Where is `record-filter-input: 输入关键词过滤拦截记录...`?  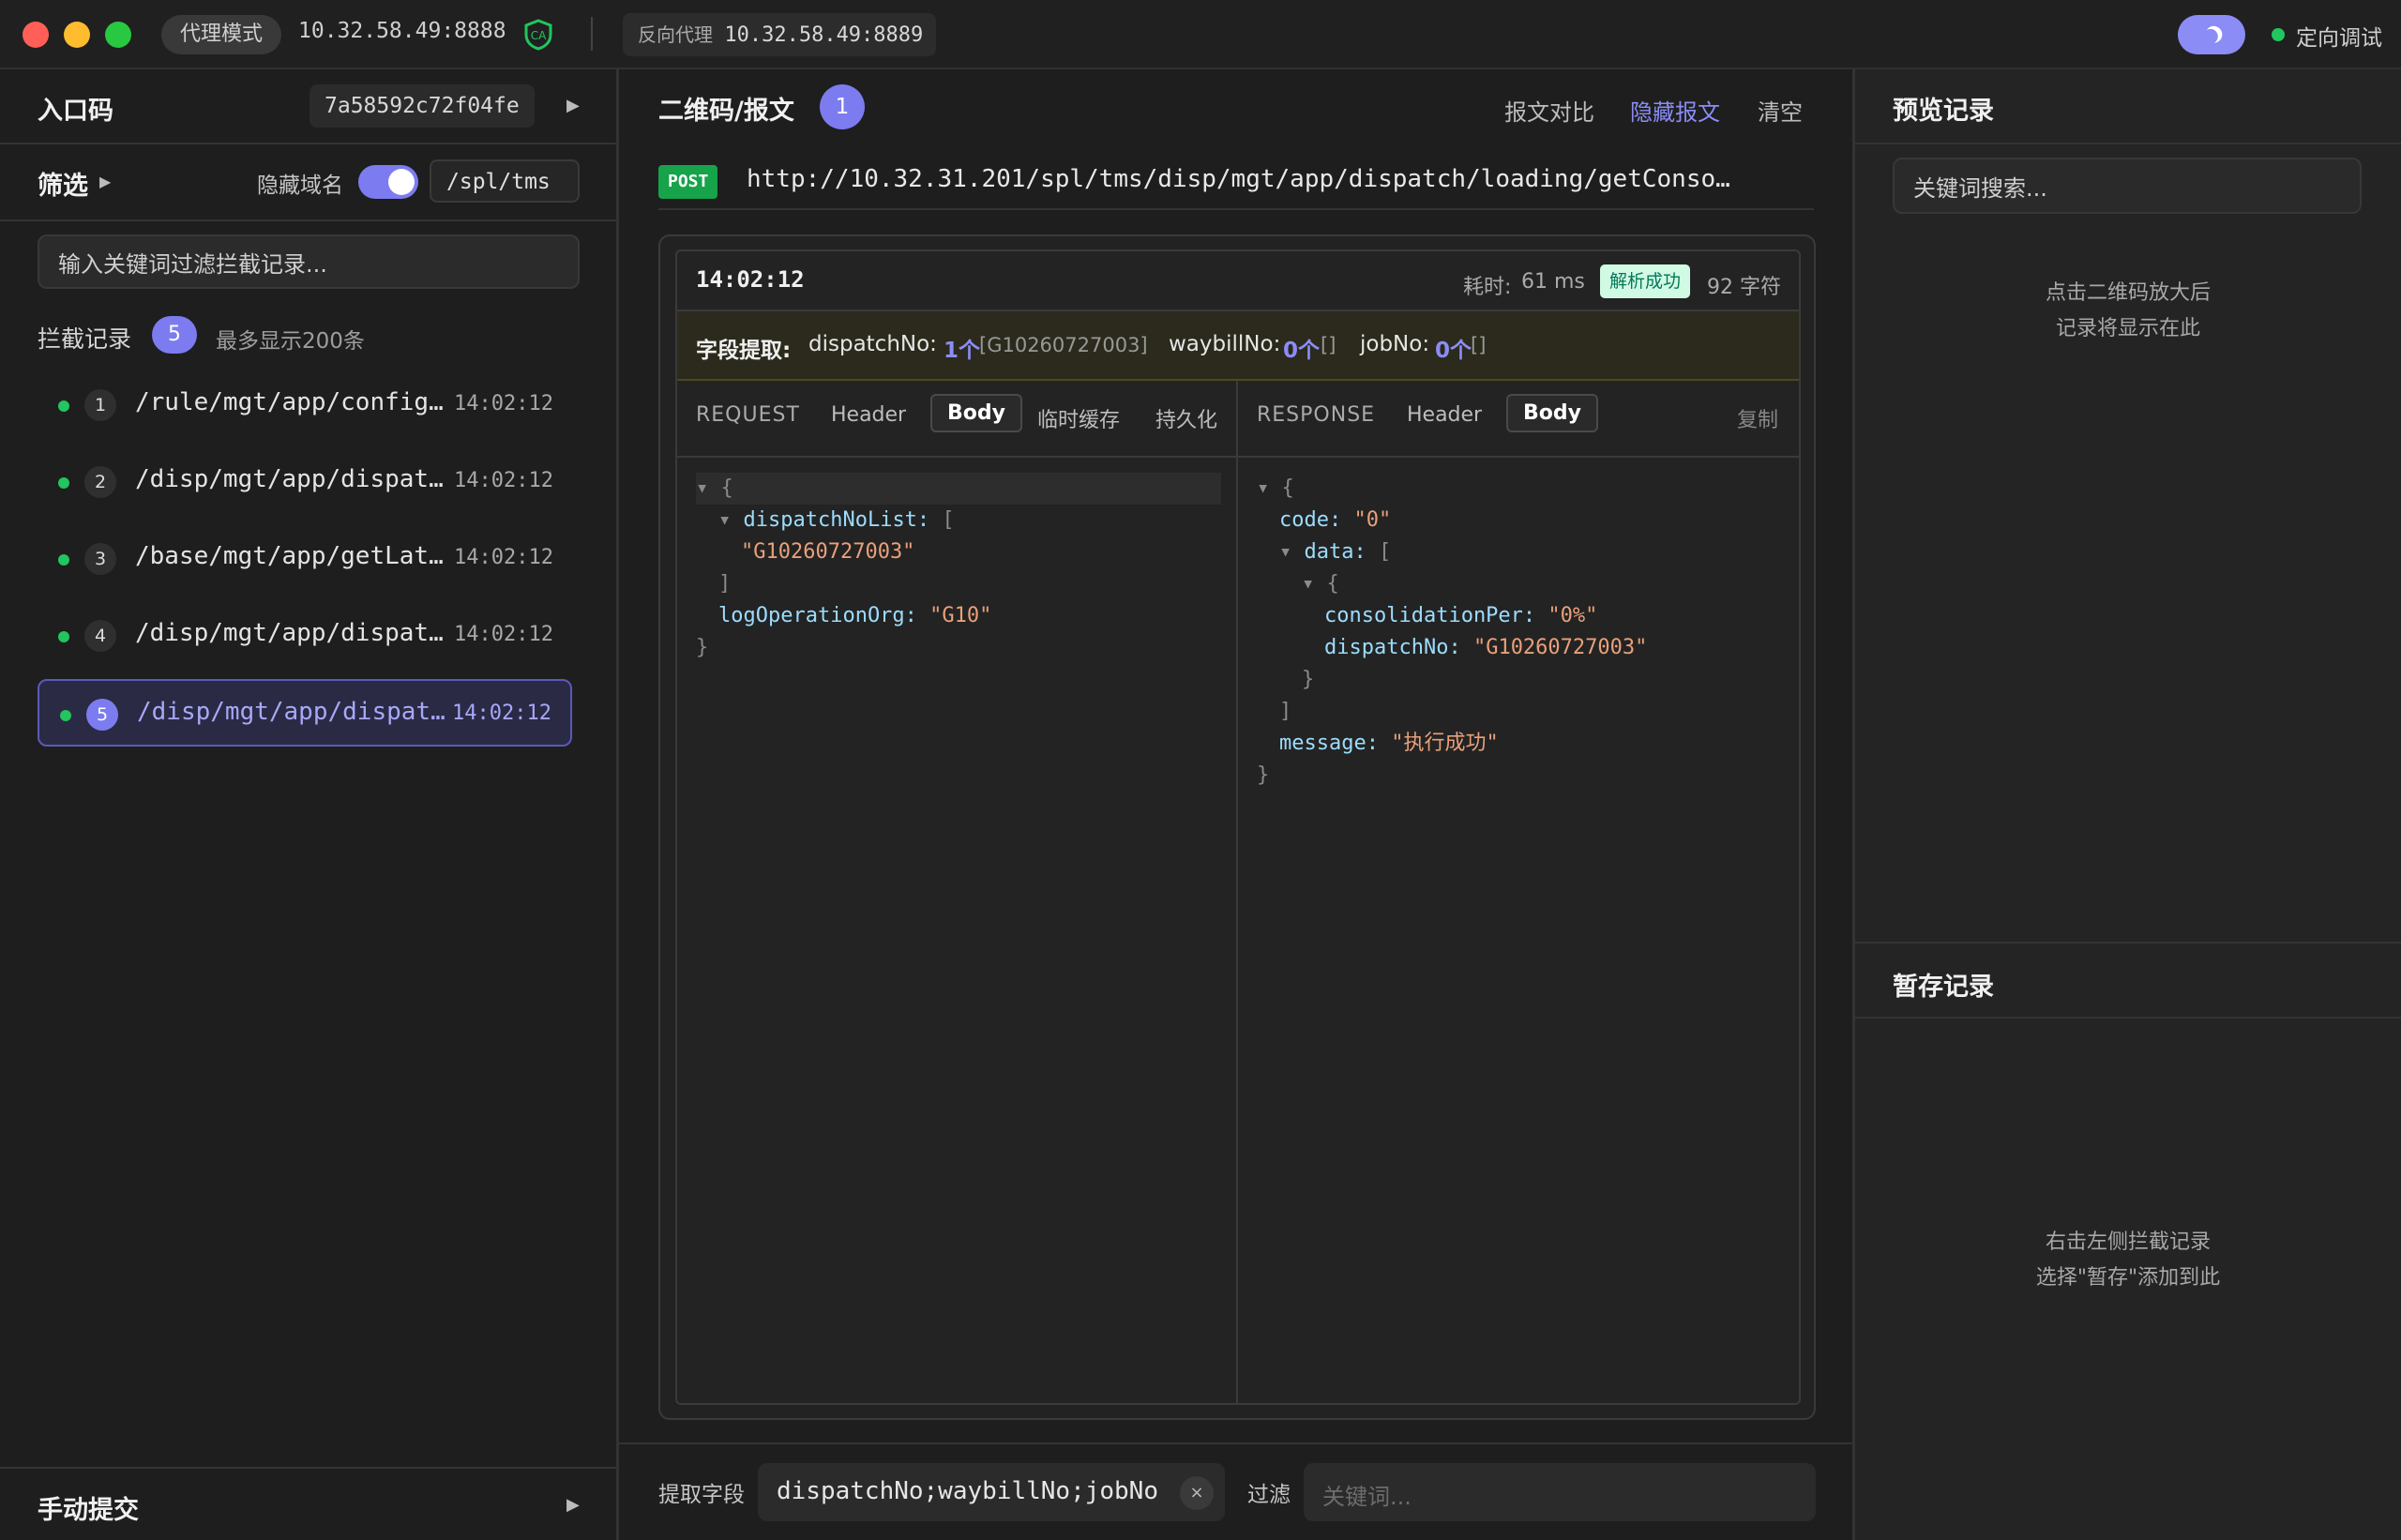
record-filter-input: 输入关键词过滤拦截记录... is located at coordinates (309, 261).